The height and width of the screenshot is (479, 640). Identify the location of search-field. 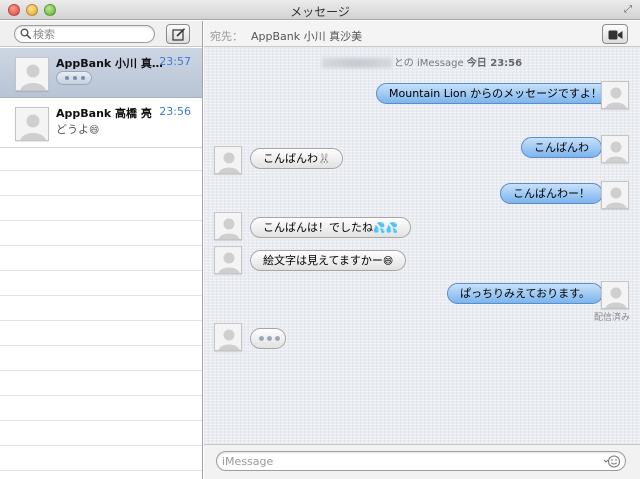
(84, 34).